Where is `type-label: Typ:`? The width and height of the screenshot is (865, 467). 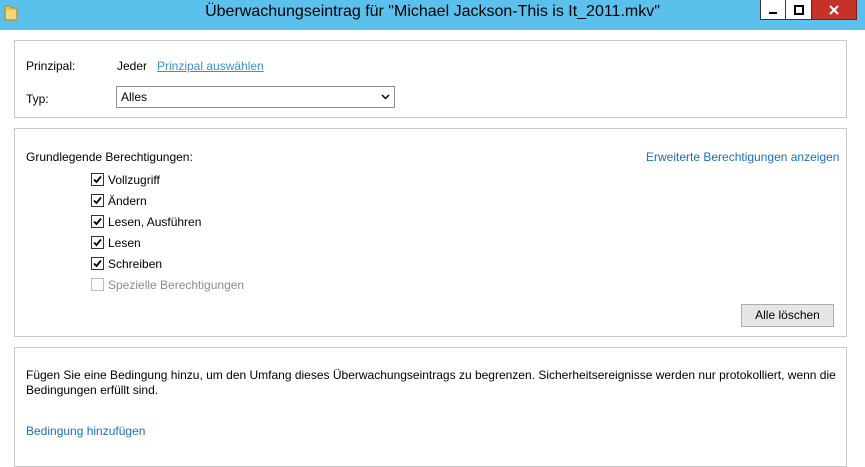
type-label: Typ: is located at coordinates (37, 99).